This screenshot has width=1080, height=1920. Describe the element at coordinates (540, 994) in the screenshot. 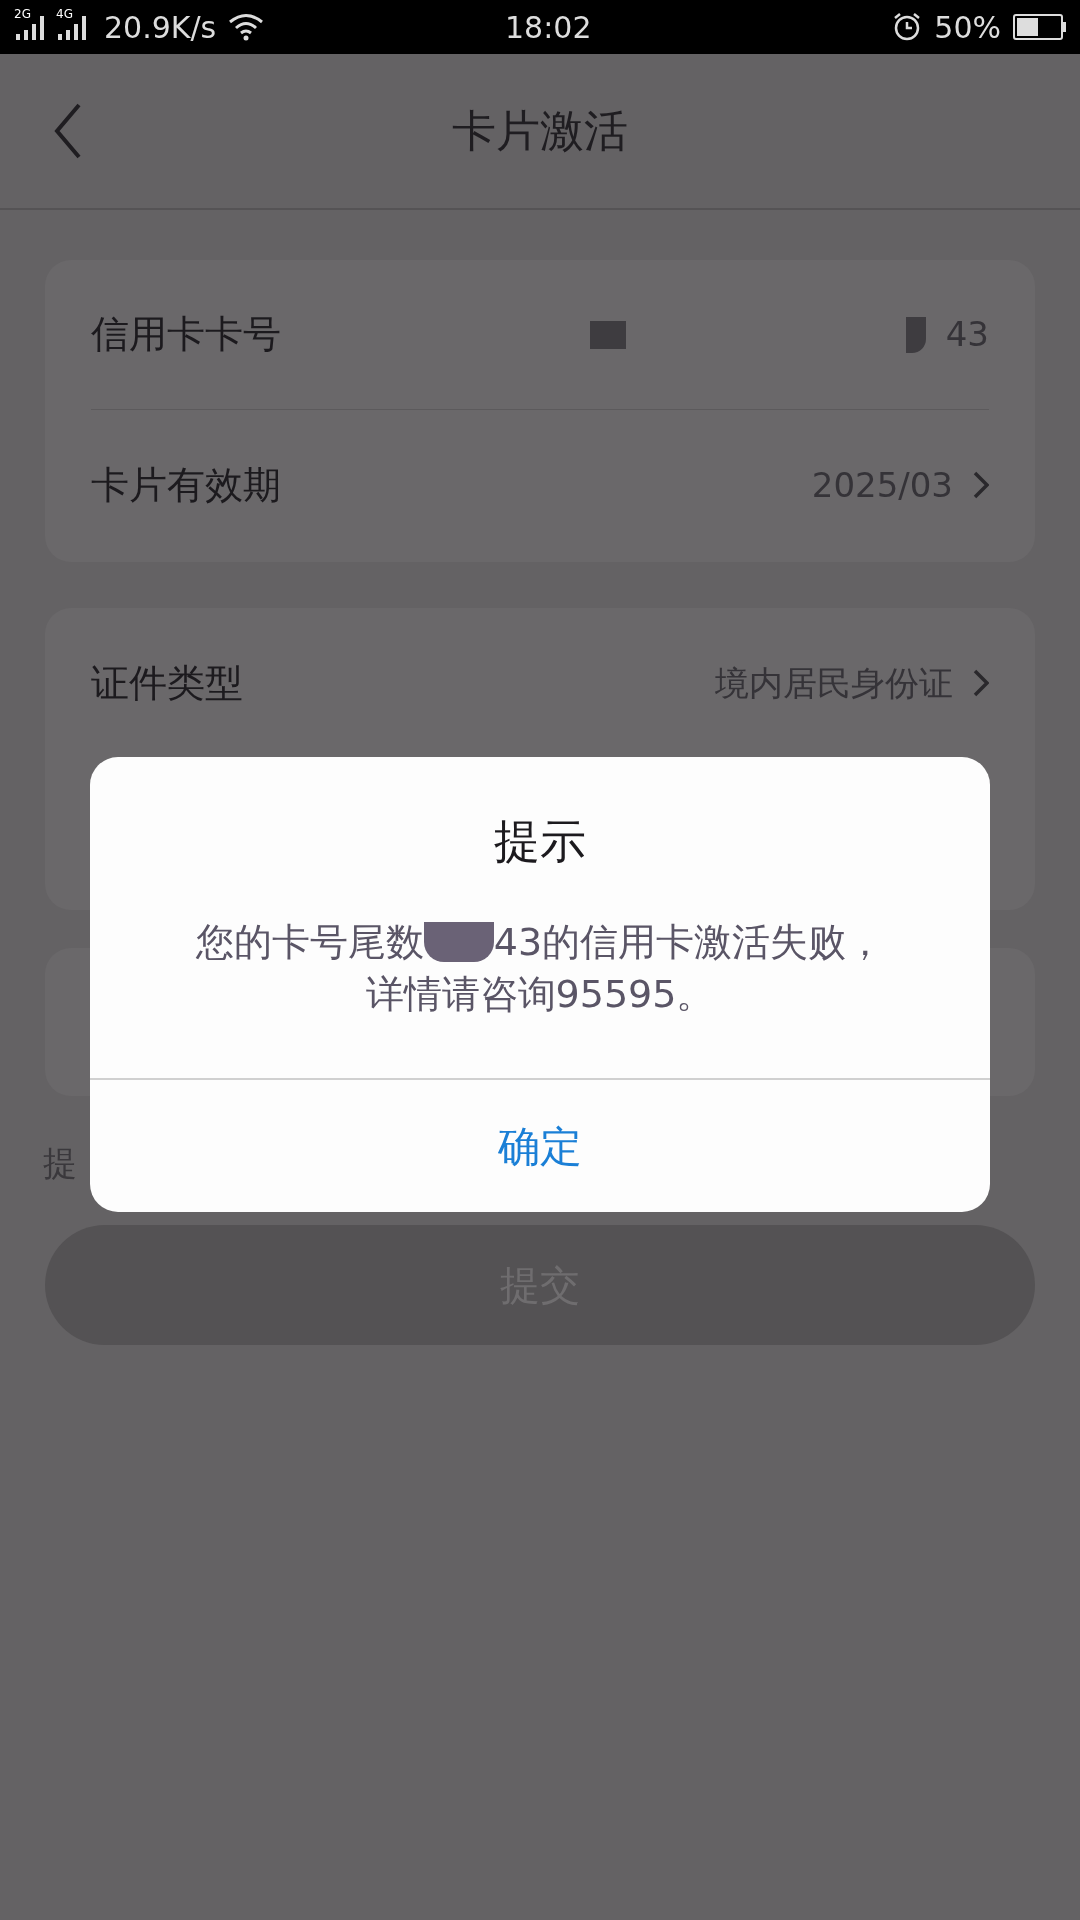

I see `dialog-message: 详情请咨询95595。` at that location.